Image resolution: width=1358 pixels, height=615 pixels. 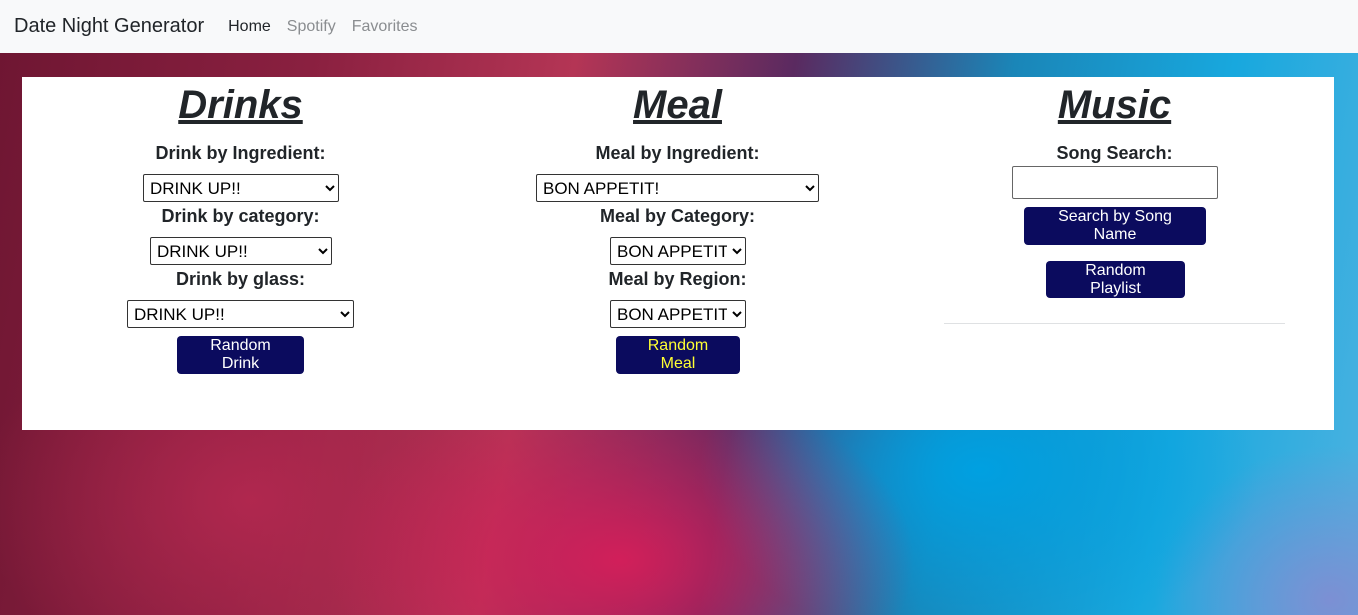 What do you see at coordinates (1115, 279) in the screenshot?
I see `random-playlist-button: Random Playlist` at bounding box center [1115, 279].